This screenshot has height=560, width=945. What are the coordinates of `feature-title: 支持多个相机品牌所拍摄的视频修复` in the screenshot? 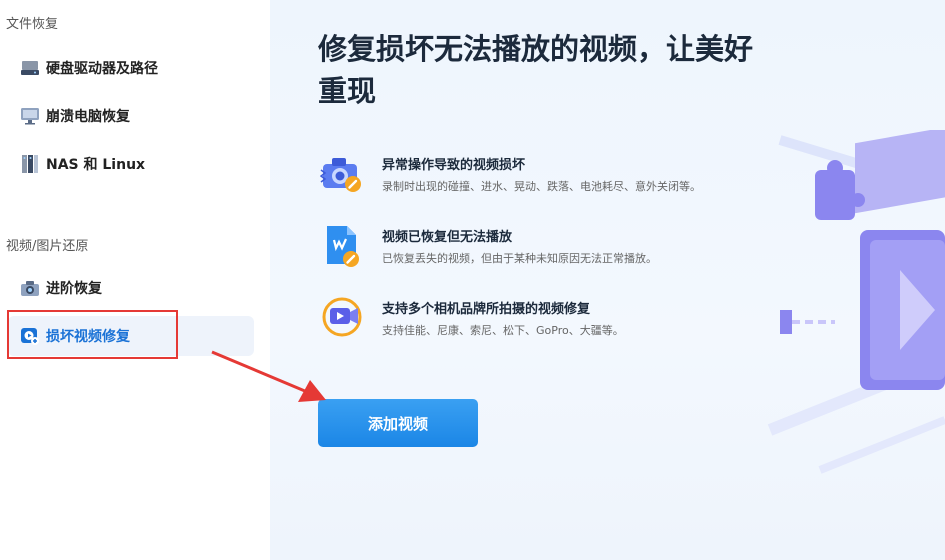 It's located at (486, 309).